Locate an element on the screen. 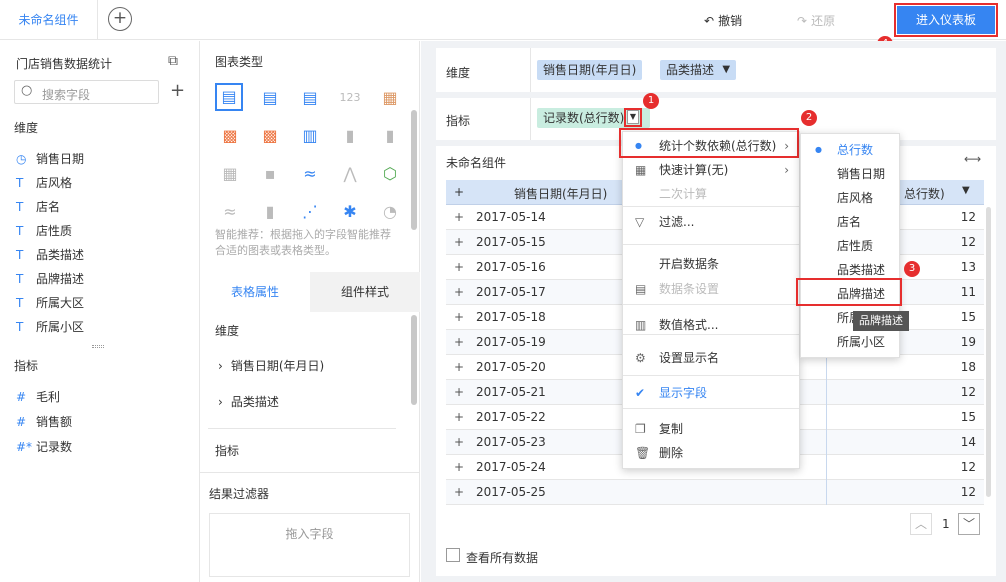  pie-chart-icon: ◔ is located at coordinates (390, 212).